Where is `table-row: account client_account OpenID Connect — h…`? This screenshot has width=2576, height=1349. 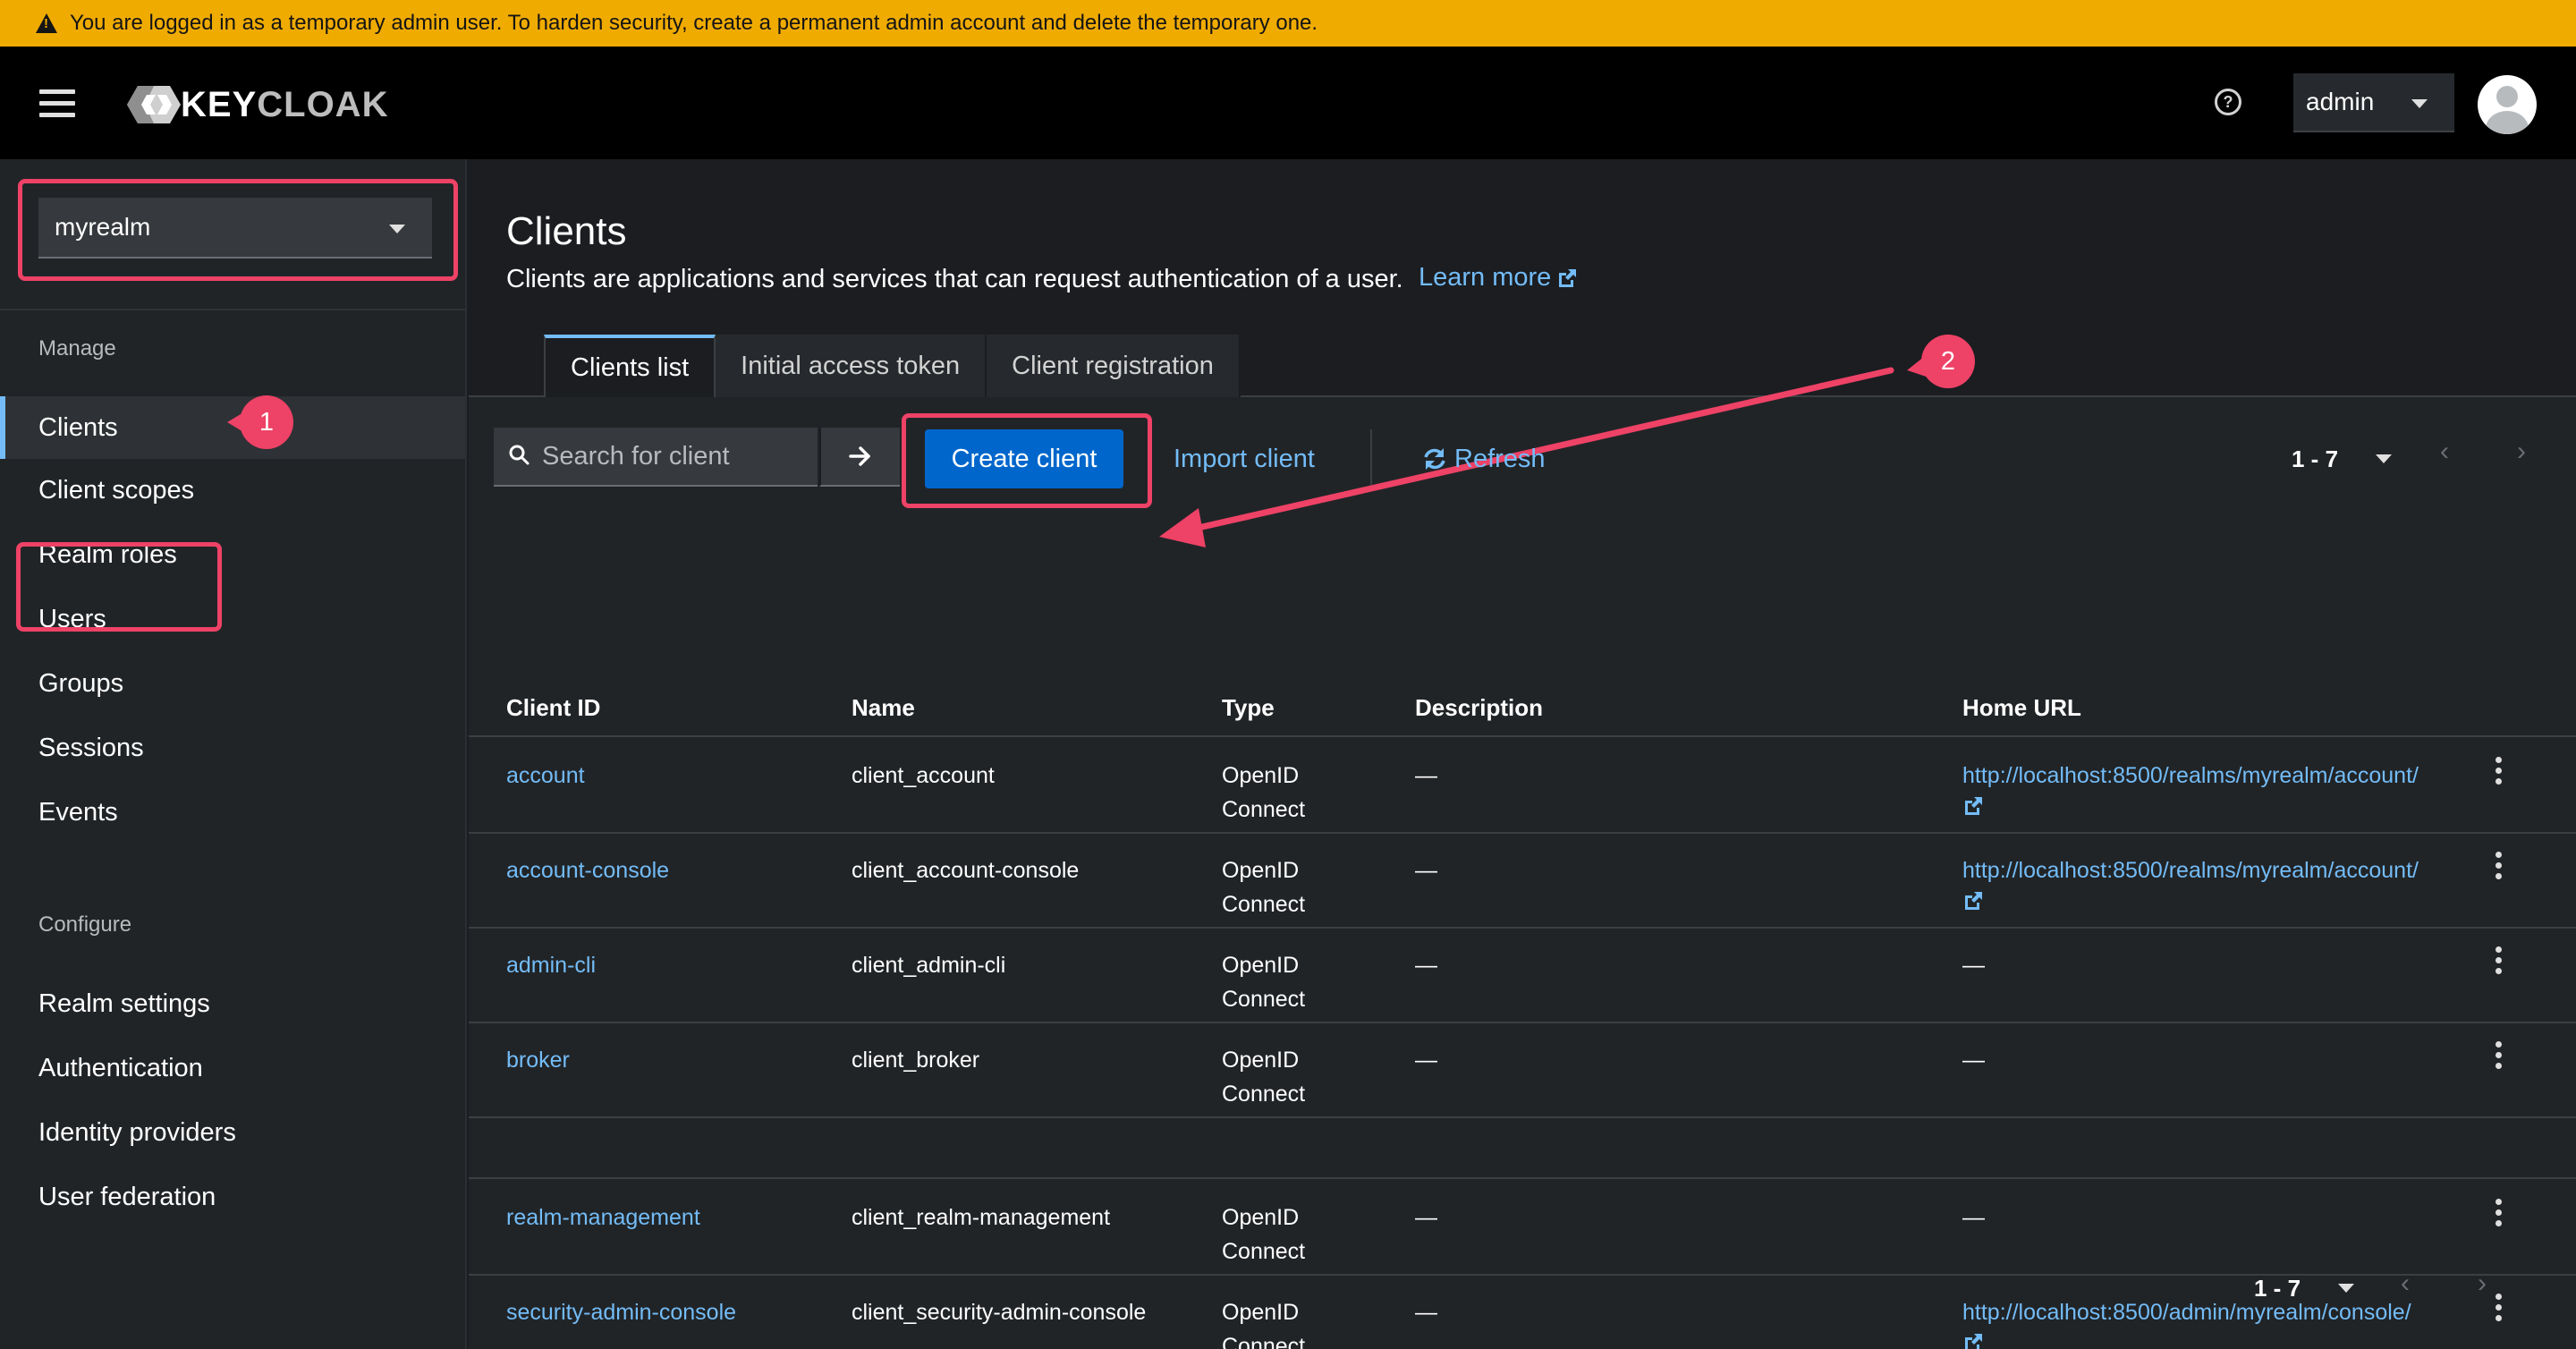 table-row: account client_account OpenID Connect — h… is located at coordinates (1522, 786).